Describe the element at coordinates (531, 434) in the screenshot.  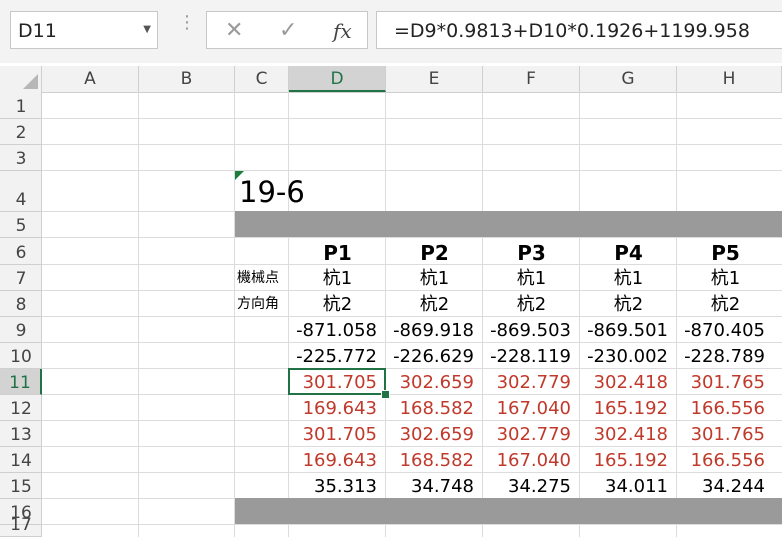
I see `cell-f13: 302.779` at that location.